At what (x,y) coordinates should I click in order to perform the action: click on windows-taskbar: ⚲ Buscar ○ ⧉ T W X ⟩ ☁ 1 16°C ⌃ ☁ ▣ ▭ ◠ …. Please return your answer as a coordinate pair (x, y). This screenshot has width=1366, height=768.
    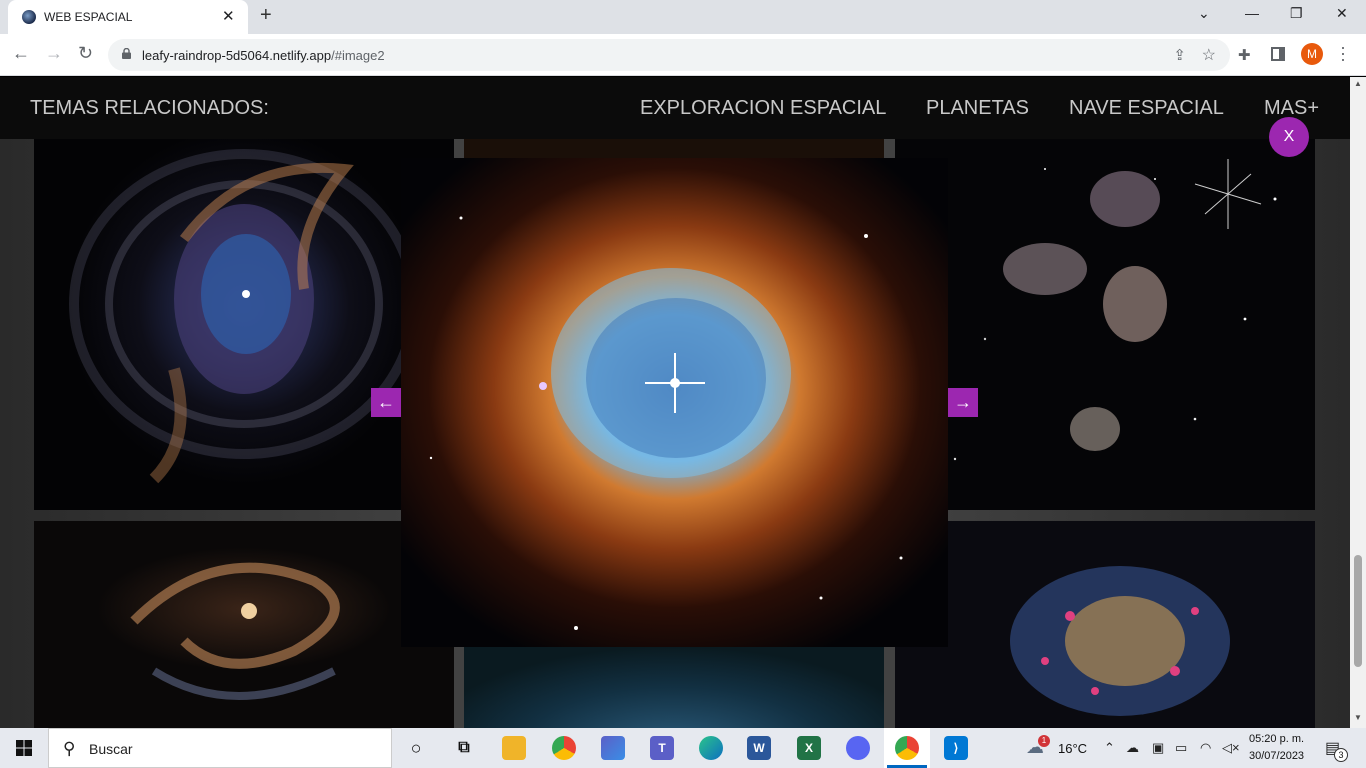
    Looking at the image, I should click on (683, 748).